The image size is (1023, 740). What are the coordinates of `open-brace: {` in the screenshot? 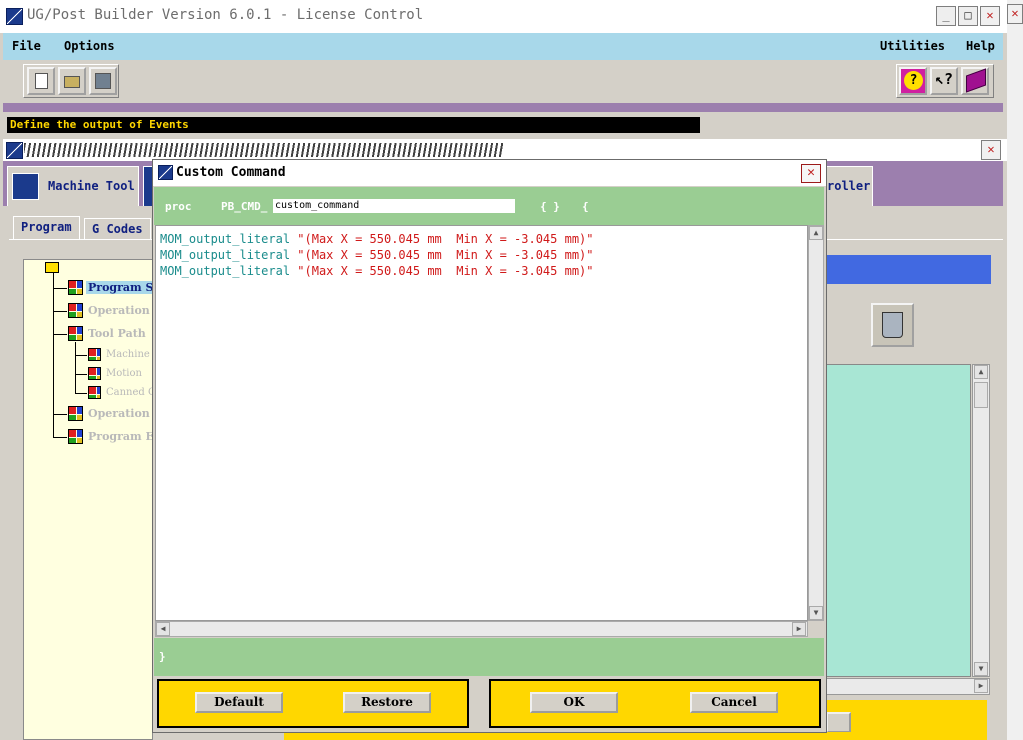 It's located at (585, 206).